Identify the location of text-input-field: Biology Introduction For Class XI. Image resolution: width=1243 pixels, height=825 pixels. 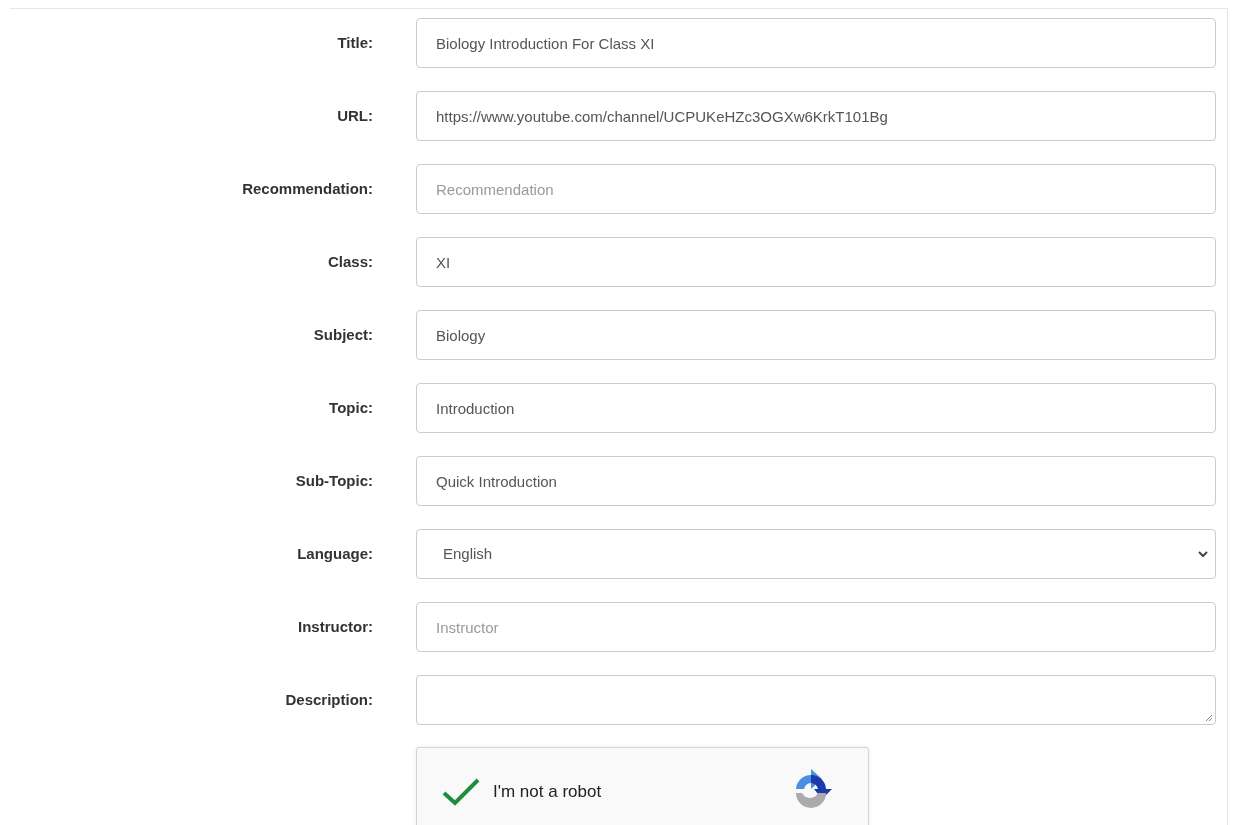
(816, 43).